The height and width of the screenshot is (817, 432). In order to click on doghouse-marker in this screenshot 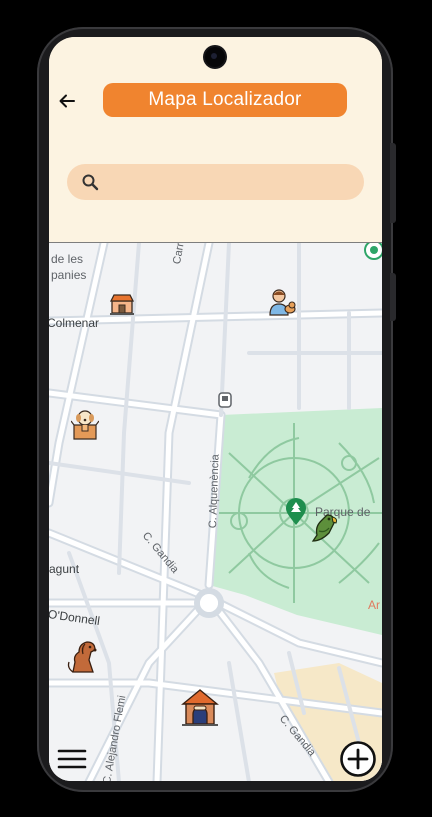, I will do `click(200, 709)`.